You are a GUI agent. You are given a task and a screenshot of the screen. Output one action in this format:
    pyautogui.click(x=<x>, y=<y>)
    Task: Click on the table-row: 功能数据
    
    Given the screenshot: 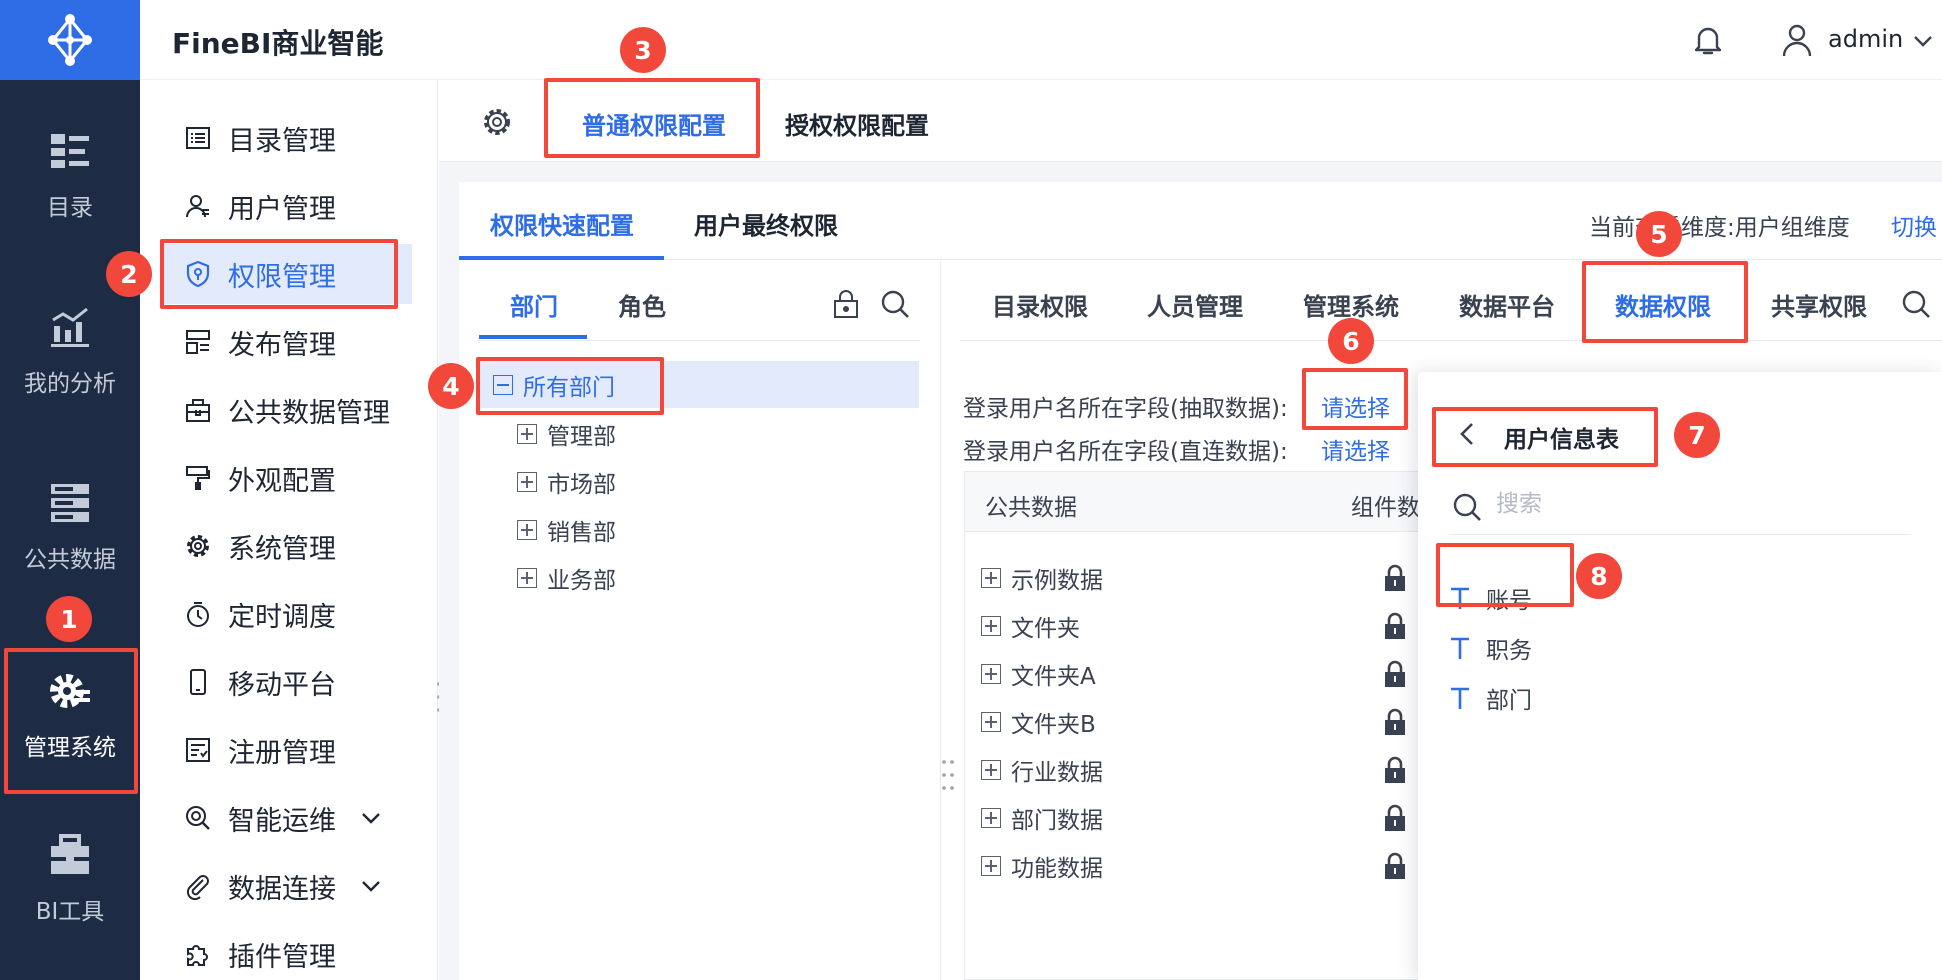 What is the action you would take?
    pyautogui.click(x=1042, y=866)
    